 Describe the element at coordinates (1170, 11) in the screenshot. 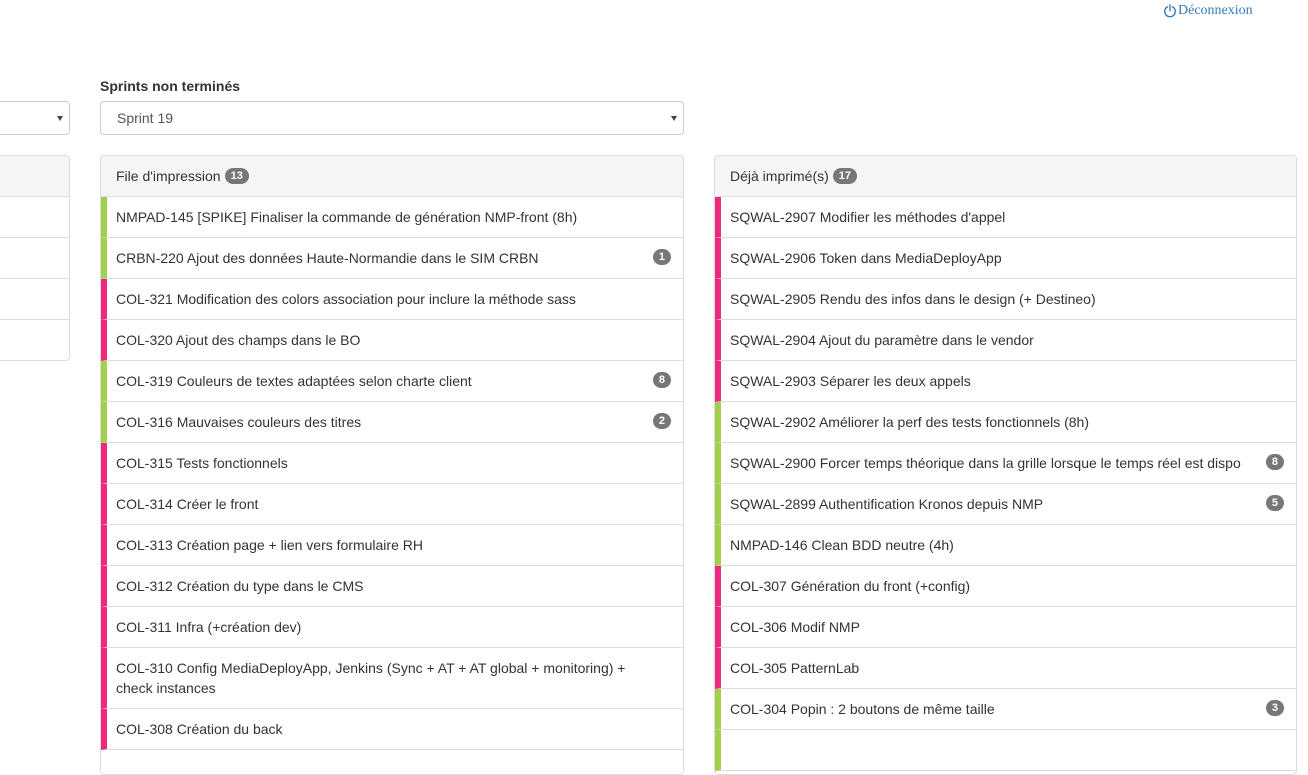

I see `power-icon` at that location.